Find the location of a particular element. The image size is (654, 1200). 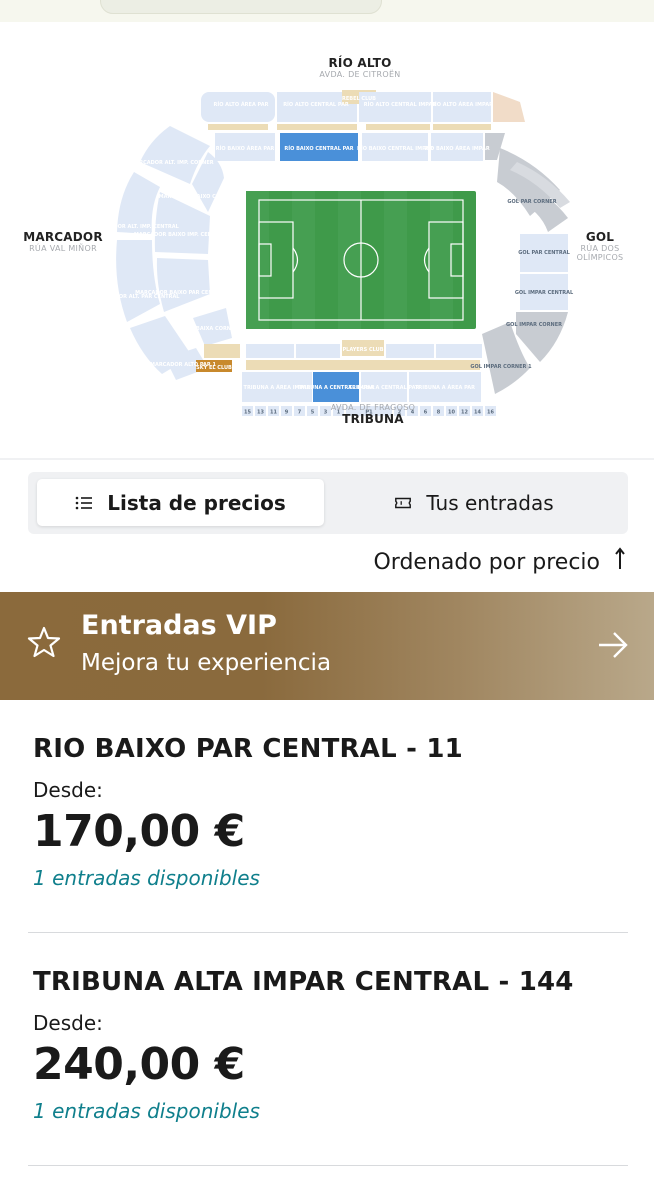

gol-stand is located at coordinates (526, 271).